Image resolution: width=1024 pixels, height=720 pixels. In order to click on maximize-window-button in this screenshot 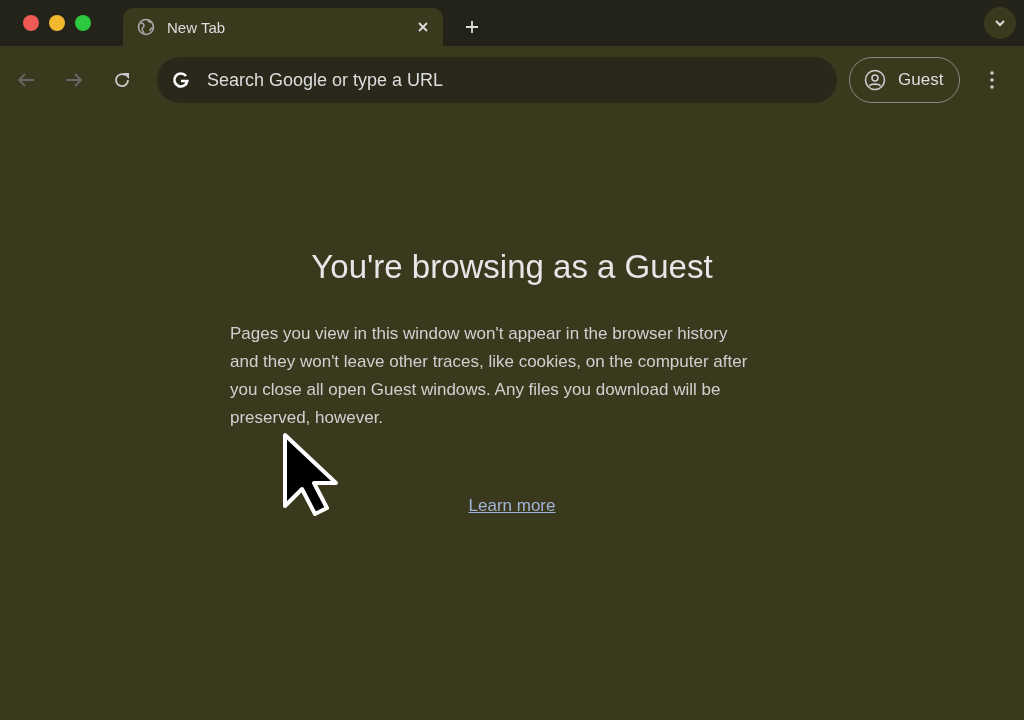, I will do `click(83, 23)`.